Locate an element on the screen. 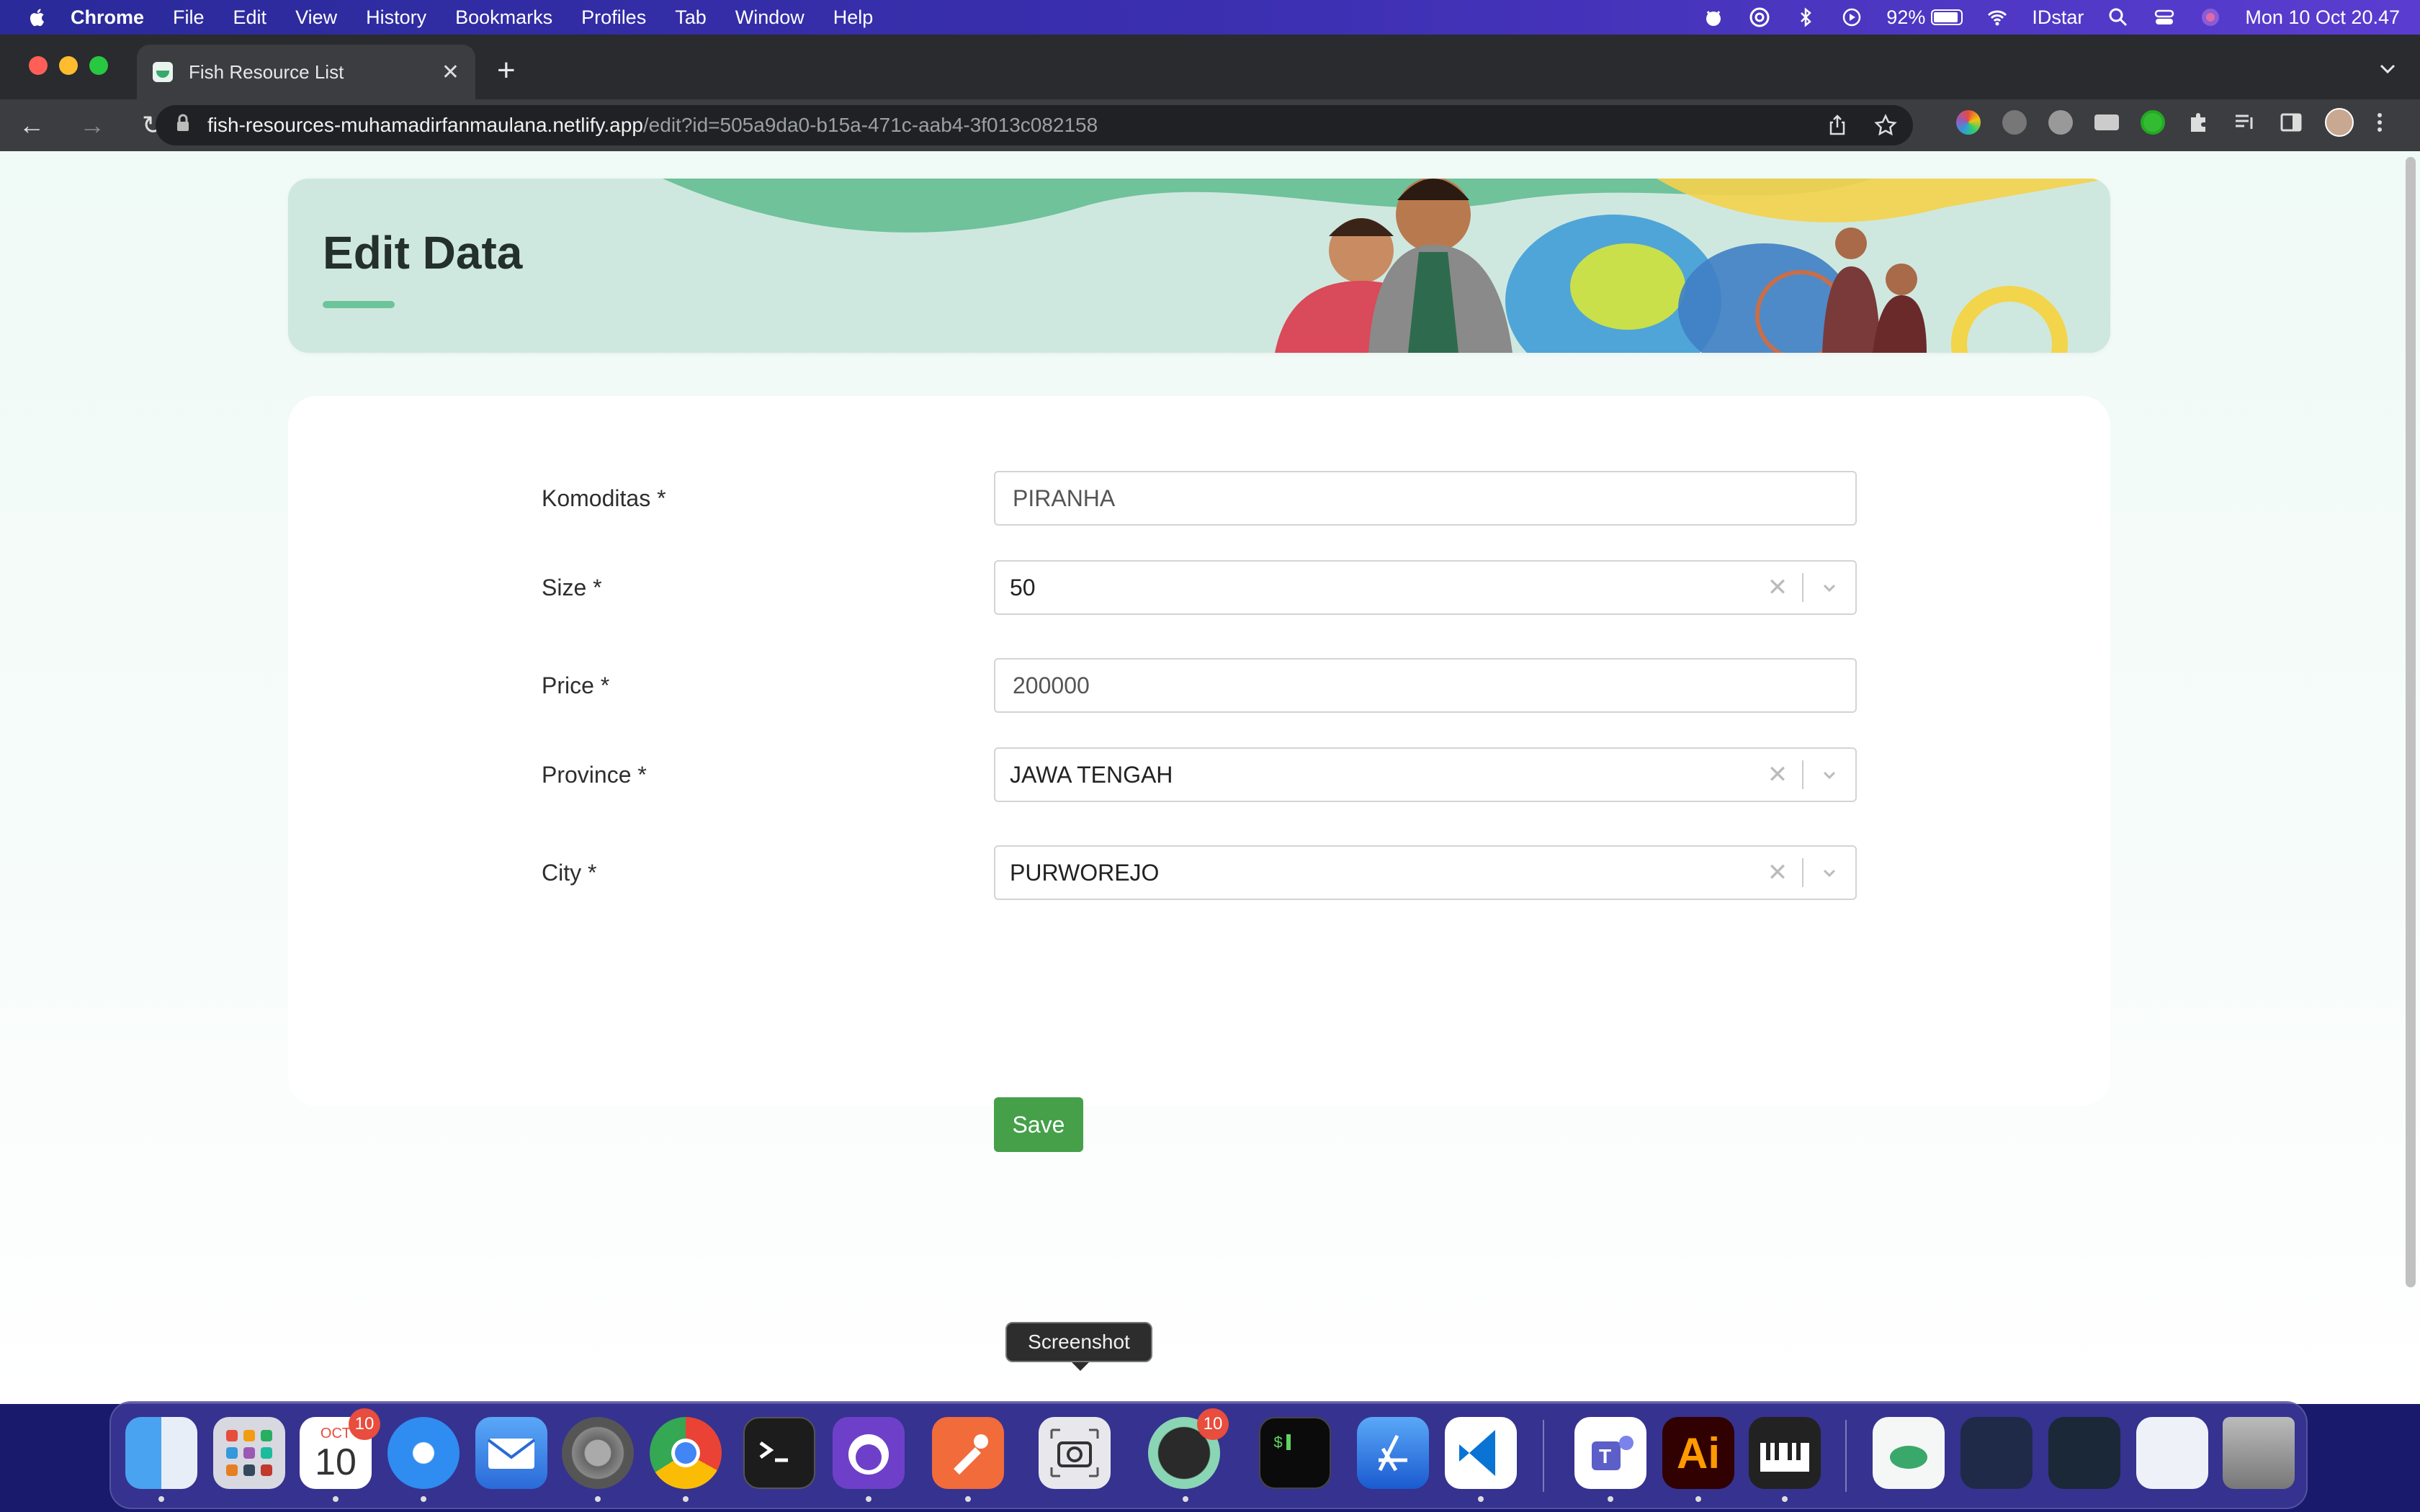 The height and width of the screenshot is (1512, 2420). creative-cloud-icon is located at coordinates (1760, 17).